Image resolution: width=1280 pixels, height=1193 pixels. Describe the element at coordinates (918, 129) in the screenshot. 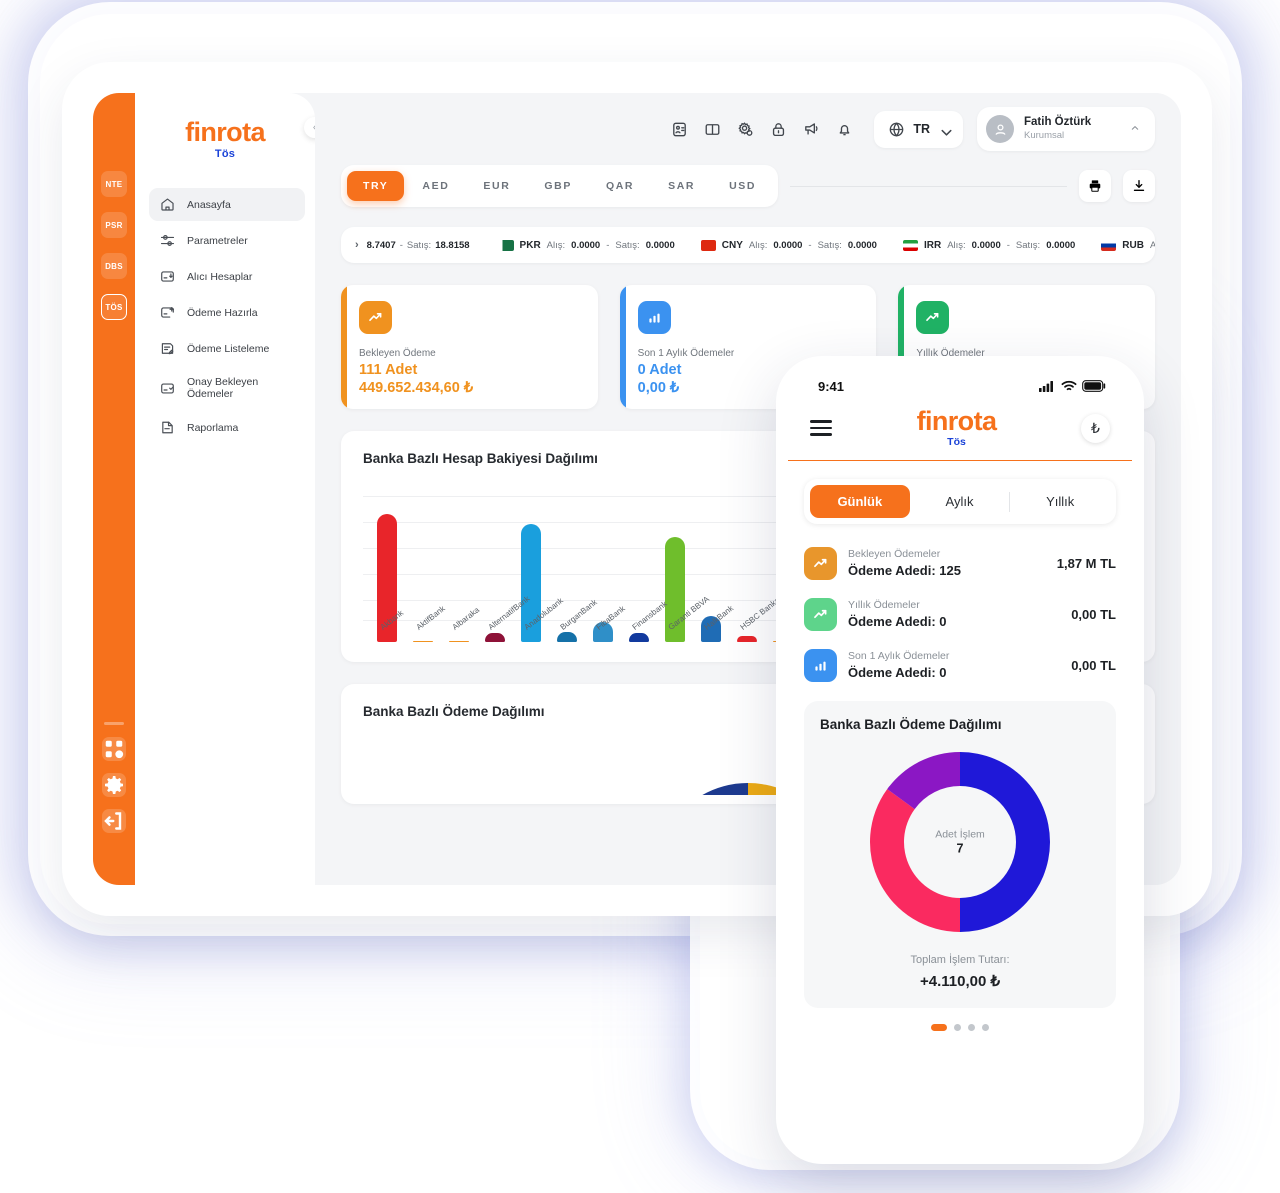

I see `language-selector: TR` at that location.